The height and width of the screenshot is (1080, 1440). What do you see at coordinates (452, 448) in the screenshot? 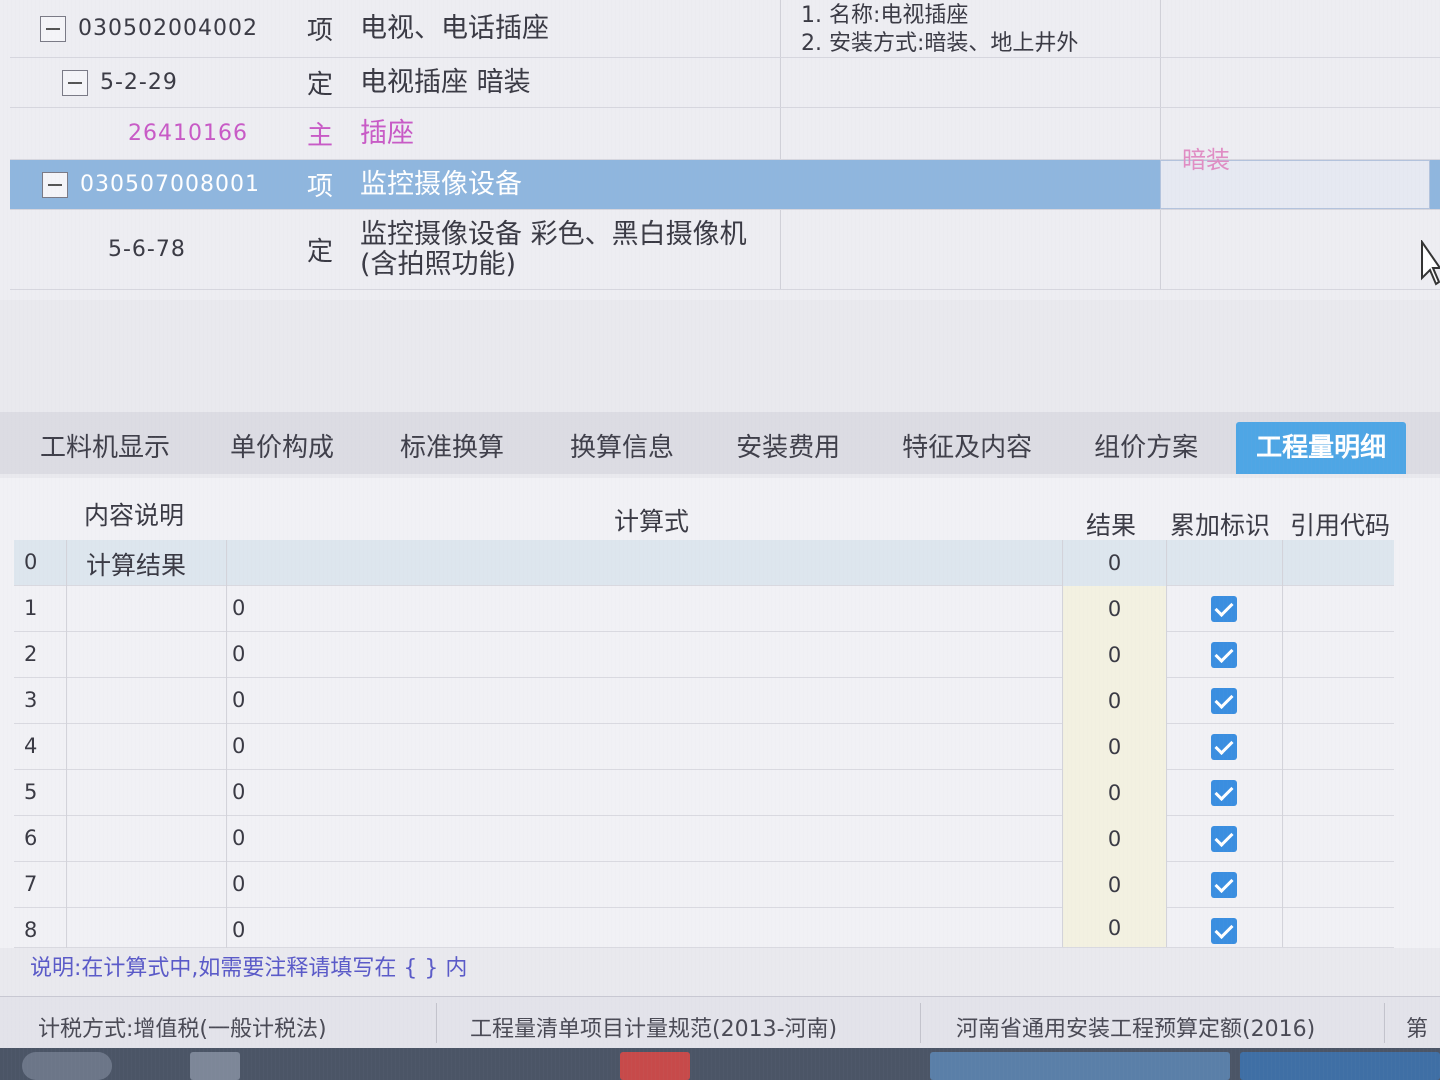
I see `tab-standard-conversion: 标准换算` at bounding box center [452, 448].